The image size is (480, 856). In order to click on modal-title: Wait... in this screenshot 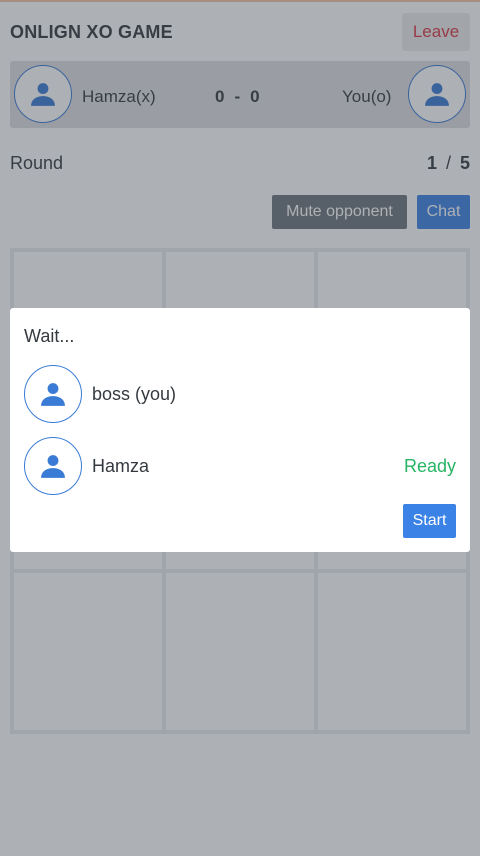, I will do `click(49, 336)`.